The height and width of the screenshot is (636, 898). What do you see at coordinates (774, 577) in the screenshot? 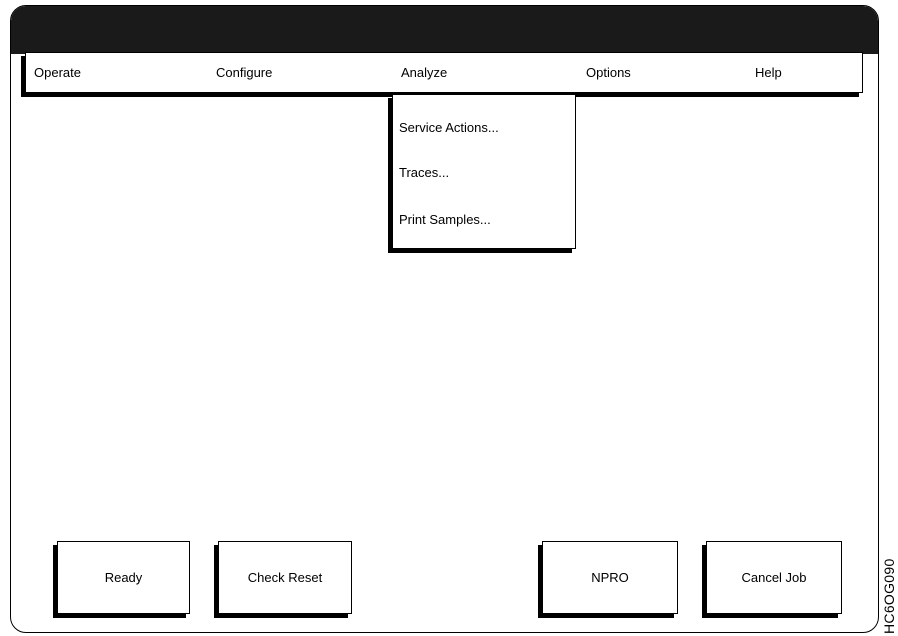
I see `cancel-job-button: Cancel Job` at bounding box center [774, 577].